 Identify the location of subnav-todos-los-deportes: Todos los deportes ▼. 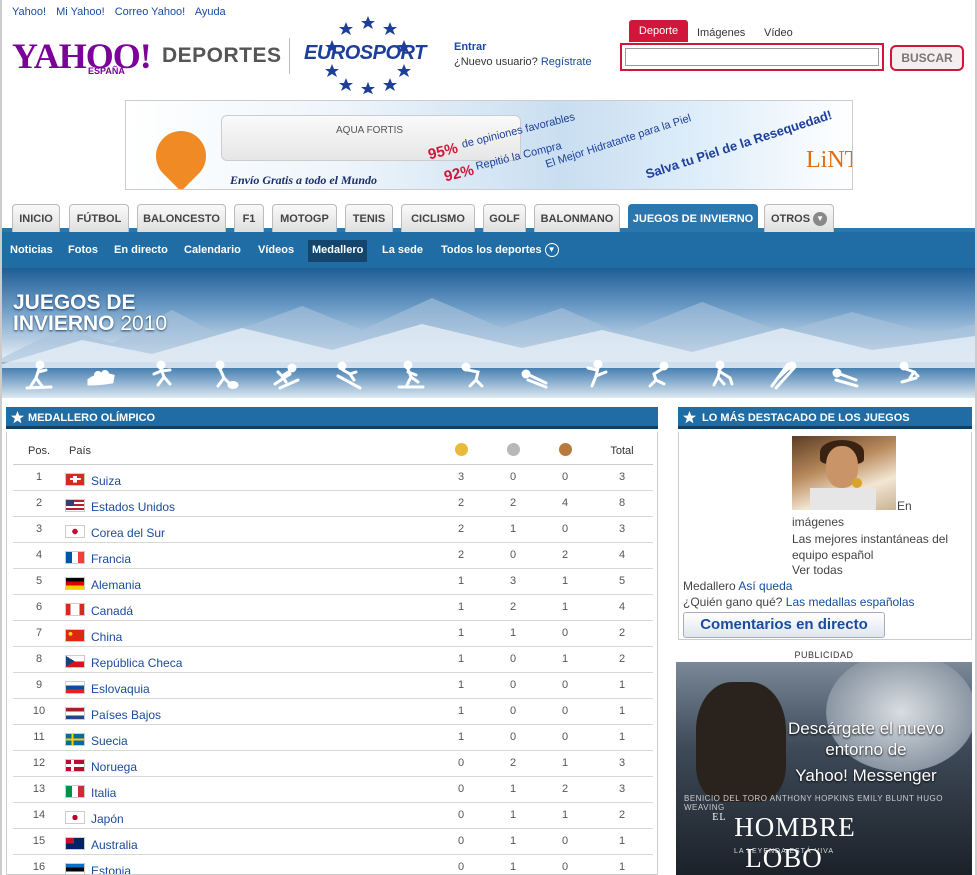
(500, 251).